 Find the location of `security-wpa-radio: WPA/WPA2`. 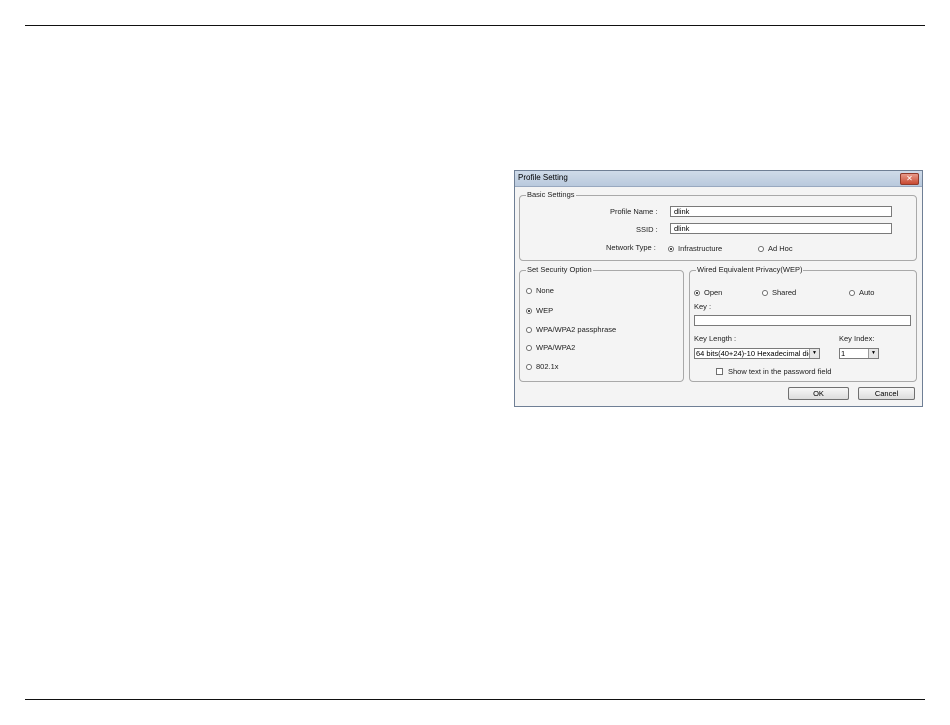

security-wpa-radio: WPA/WPA2 is located at coordinates (550, 347).